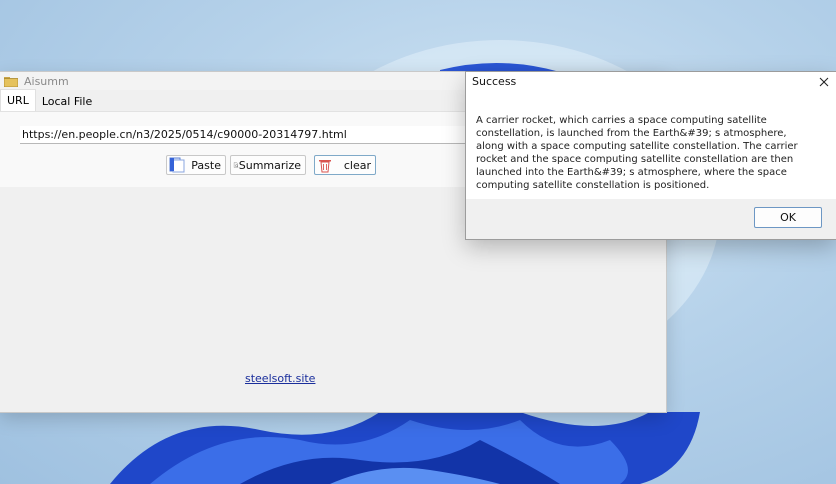 The image size is (836, 484). I want to click on clear-label: clear, so click(357, 165).